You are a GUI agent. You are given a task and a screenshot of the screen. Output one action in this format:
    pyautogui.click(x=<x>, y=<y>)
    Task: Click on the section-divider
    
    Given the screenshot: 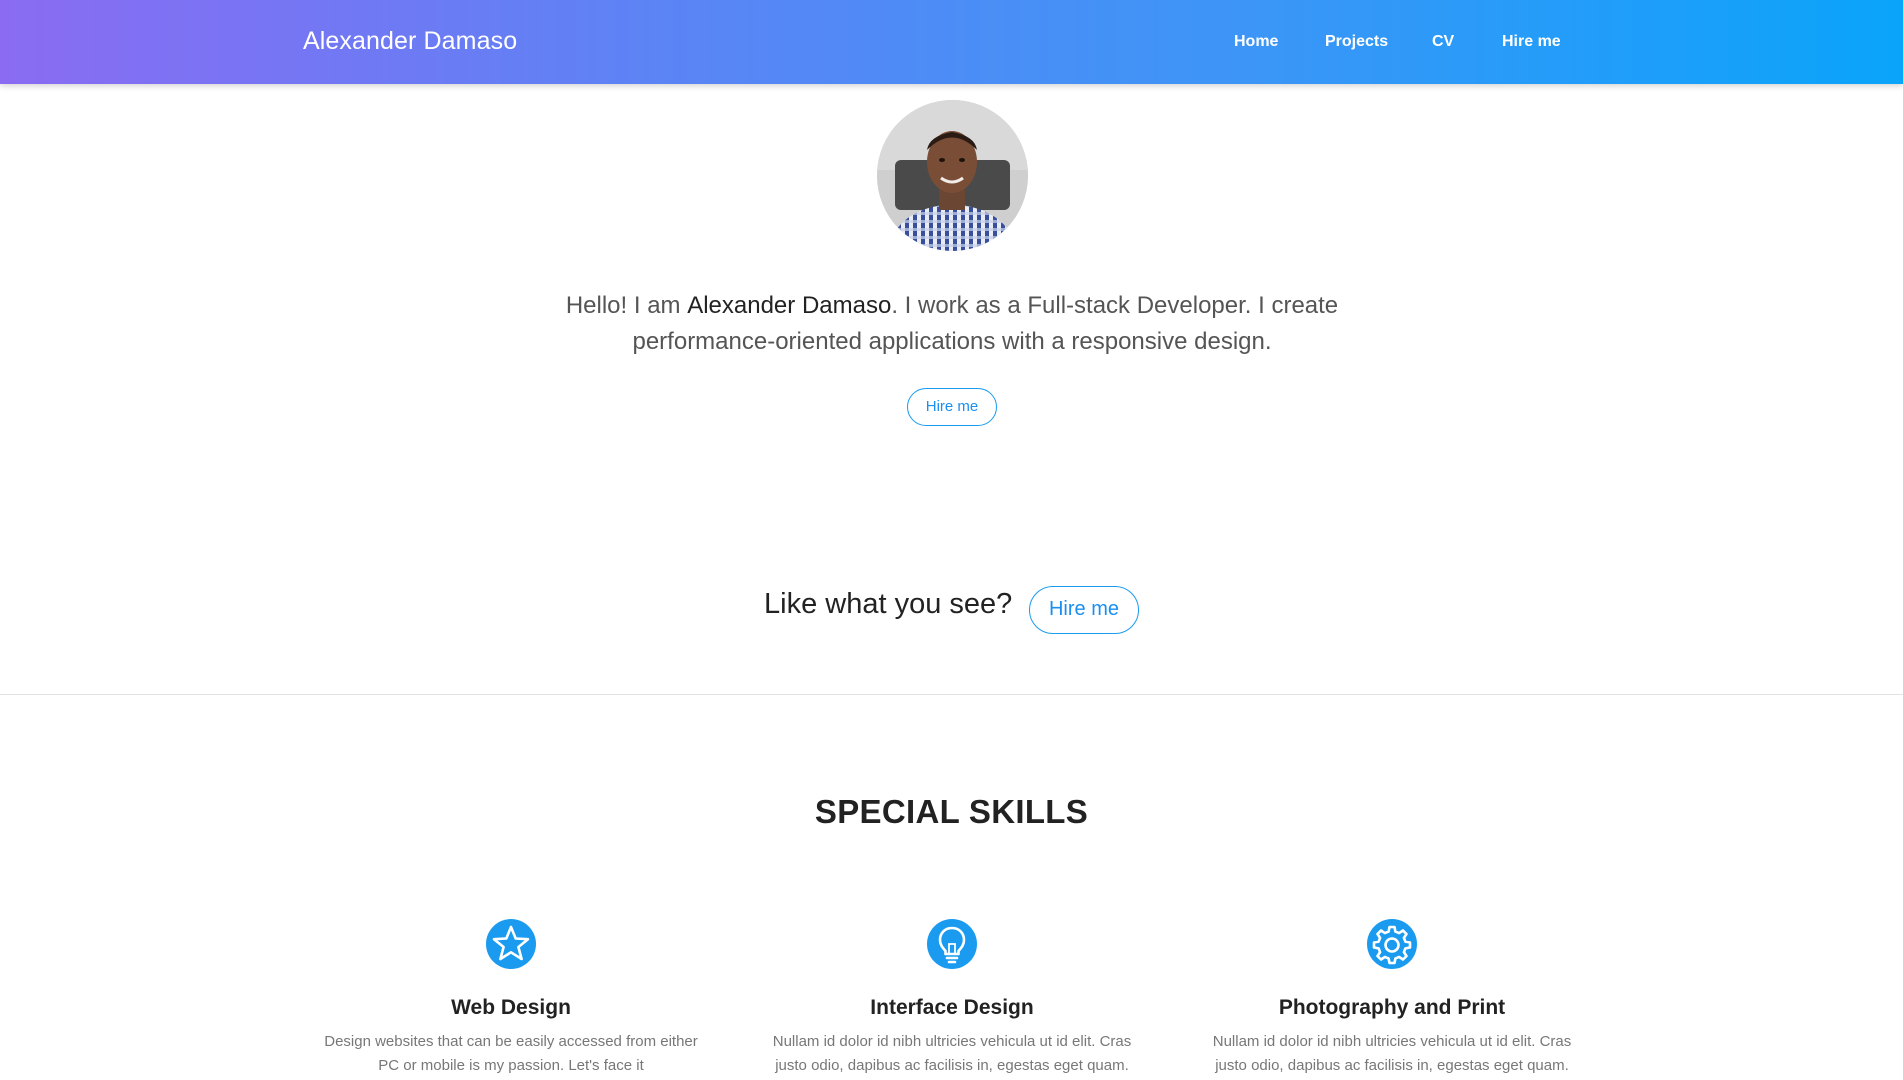 What is the action you would take?
    pyautogui.click(x=951, y=694)
    